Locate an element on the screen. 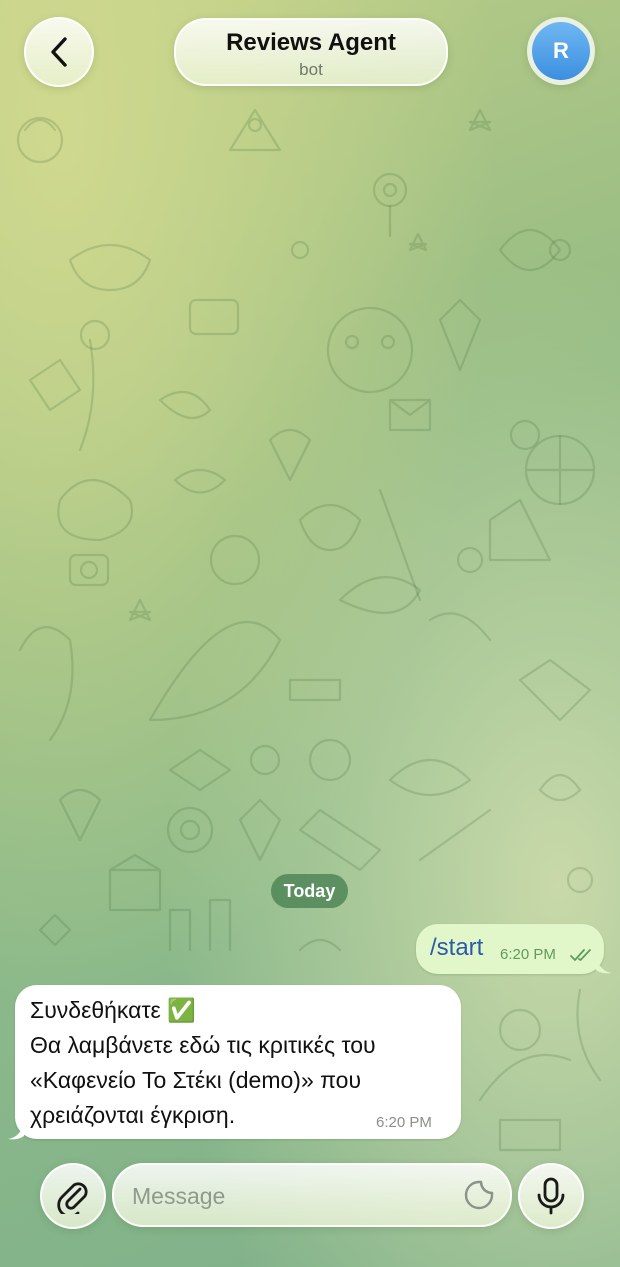 This screenshot has height=1267, width=620. outgoing-message-bubble: /start 6:20 PM is located at coordinates (510, 949).